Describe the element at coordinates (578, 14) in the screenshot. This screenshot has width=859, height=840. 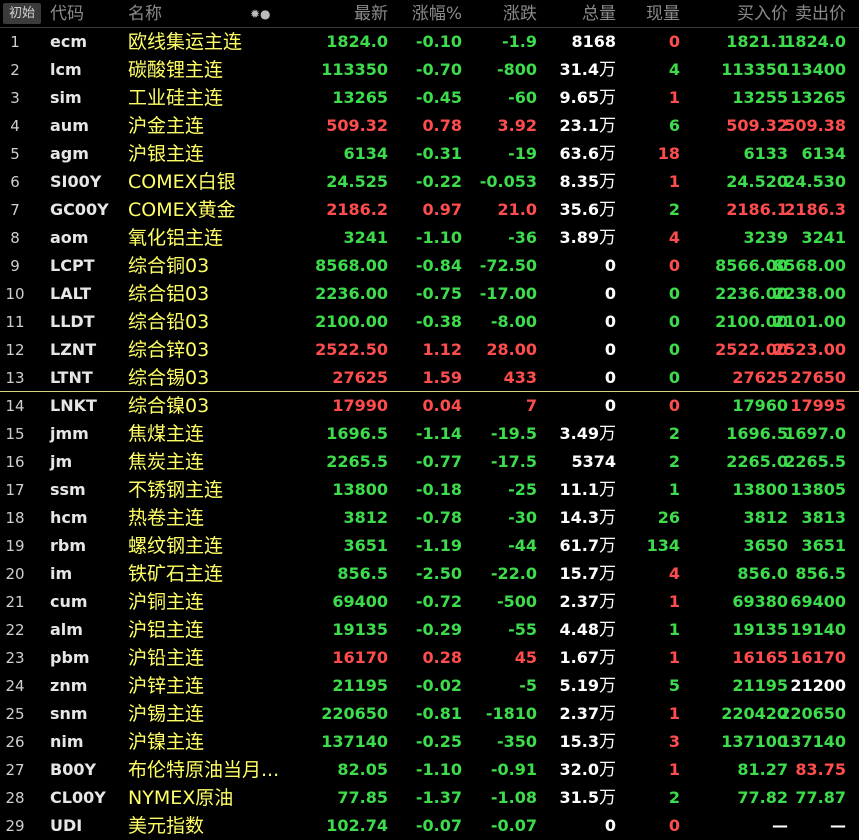
I see `col-volume: 总量` at that location.